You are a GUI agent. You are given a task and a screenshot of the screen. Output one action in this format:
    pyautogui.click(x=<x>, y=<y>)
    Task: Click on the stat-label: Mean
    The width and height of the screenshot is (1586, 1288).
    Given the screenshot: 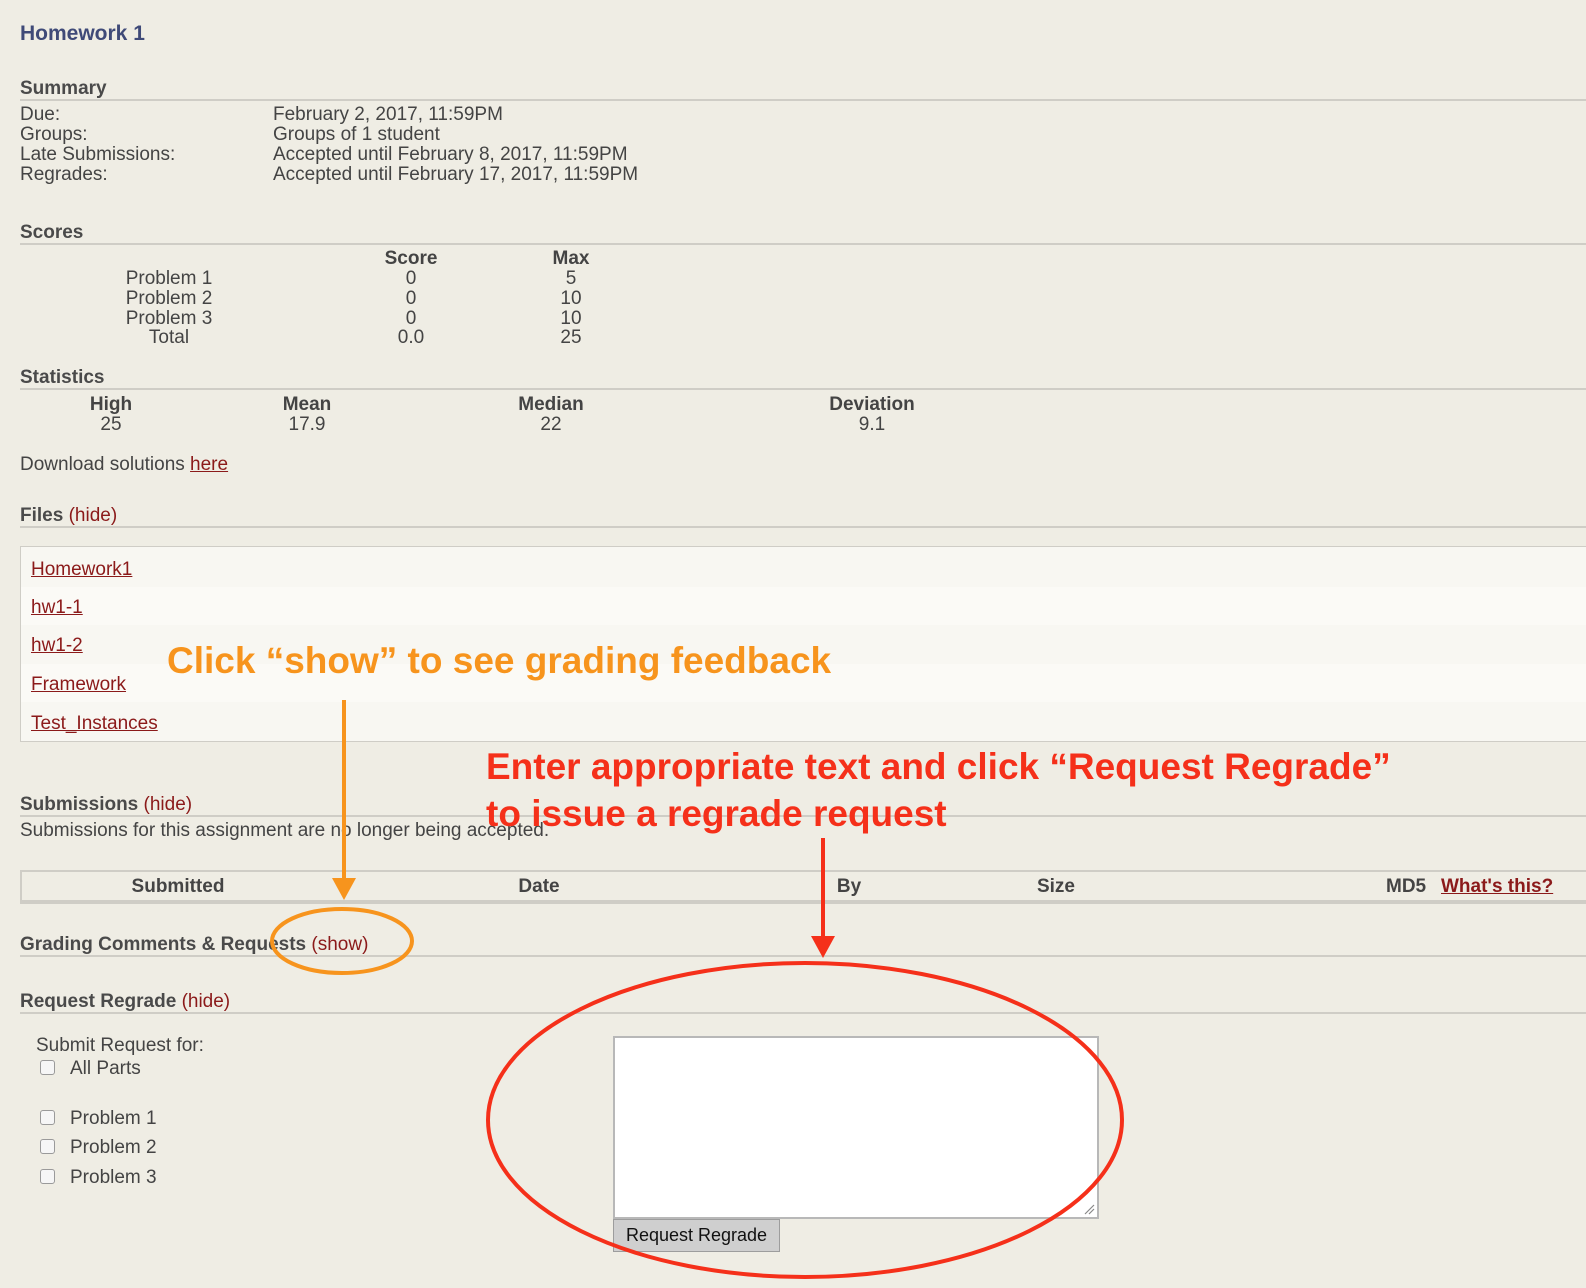 What is the action you would take?
    pyautogui.click(x=307, y=404)
    